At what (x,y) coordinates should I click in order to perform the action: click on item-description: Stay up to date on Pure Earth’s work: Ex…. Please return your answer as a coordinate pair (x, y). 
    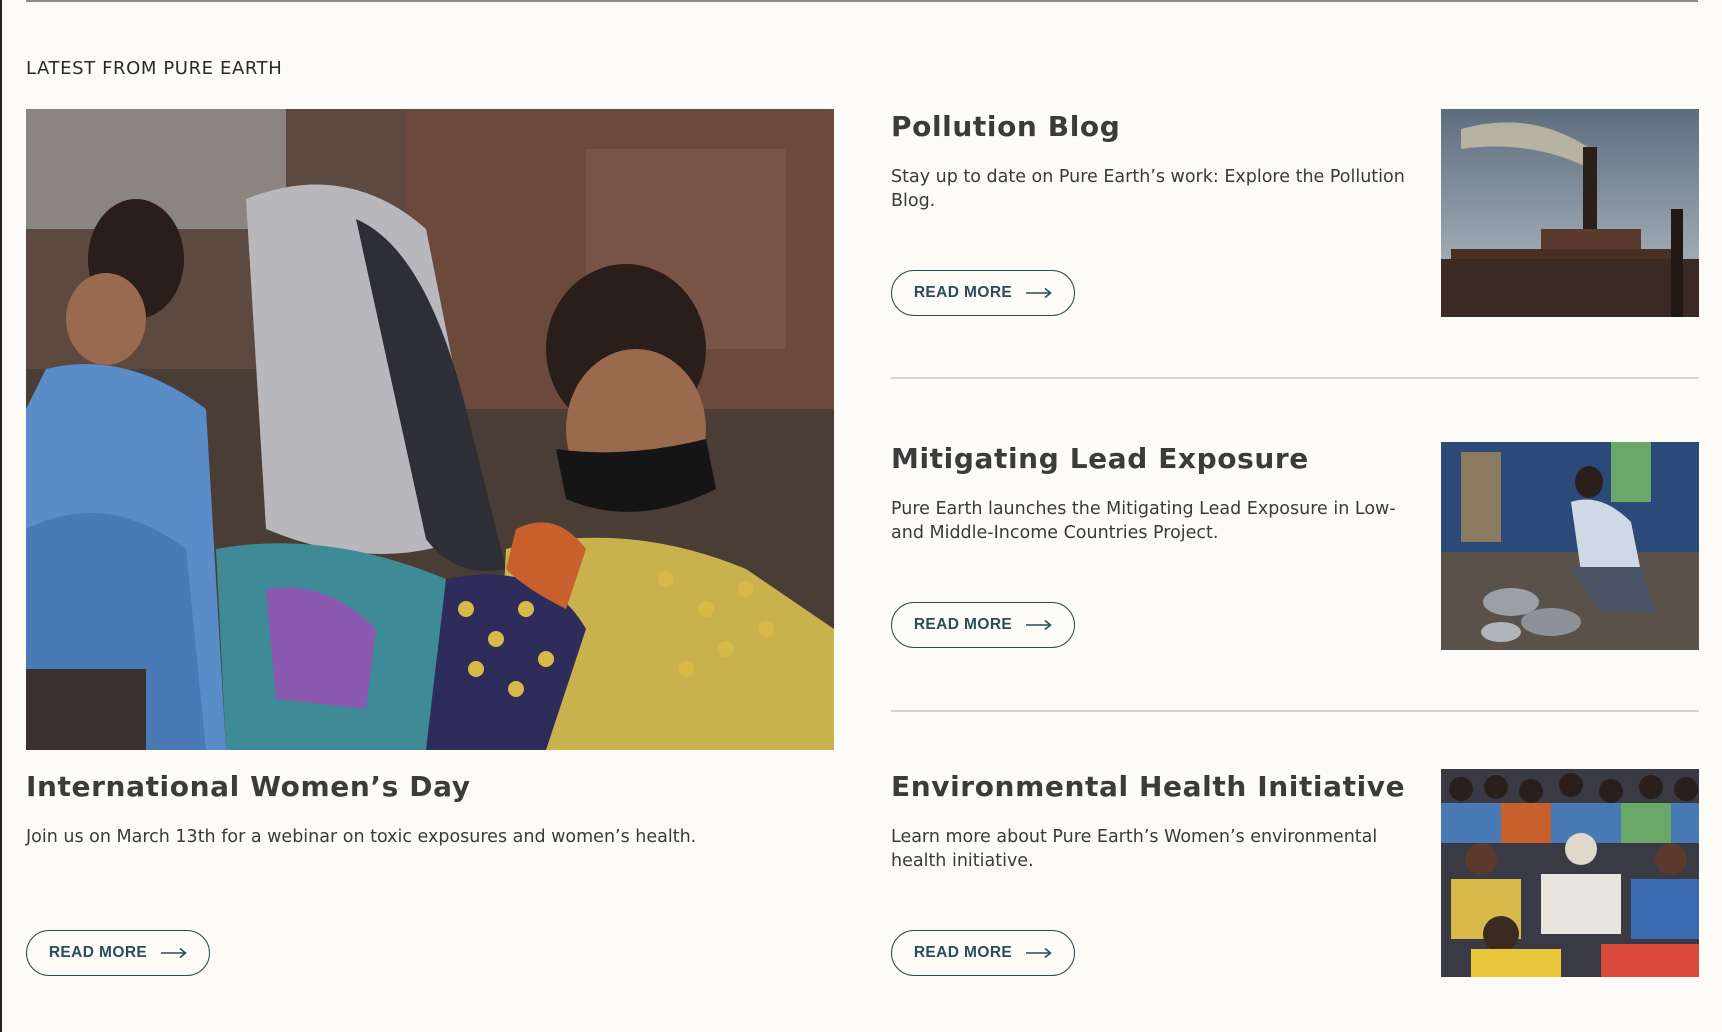
    Looking at the image, I should click on (1148, 189).